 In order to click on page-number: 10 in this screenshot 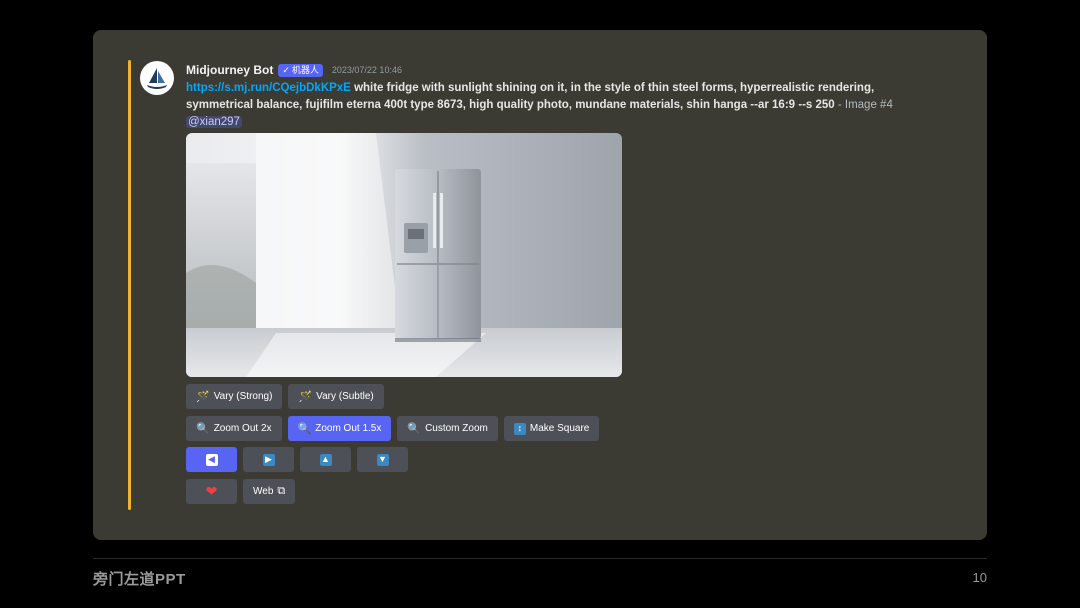, I will do `click(979, 577)`.